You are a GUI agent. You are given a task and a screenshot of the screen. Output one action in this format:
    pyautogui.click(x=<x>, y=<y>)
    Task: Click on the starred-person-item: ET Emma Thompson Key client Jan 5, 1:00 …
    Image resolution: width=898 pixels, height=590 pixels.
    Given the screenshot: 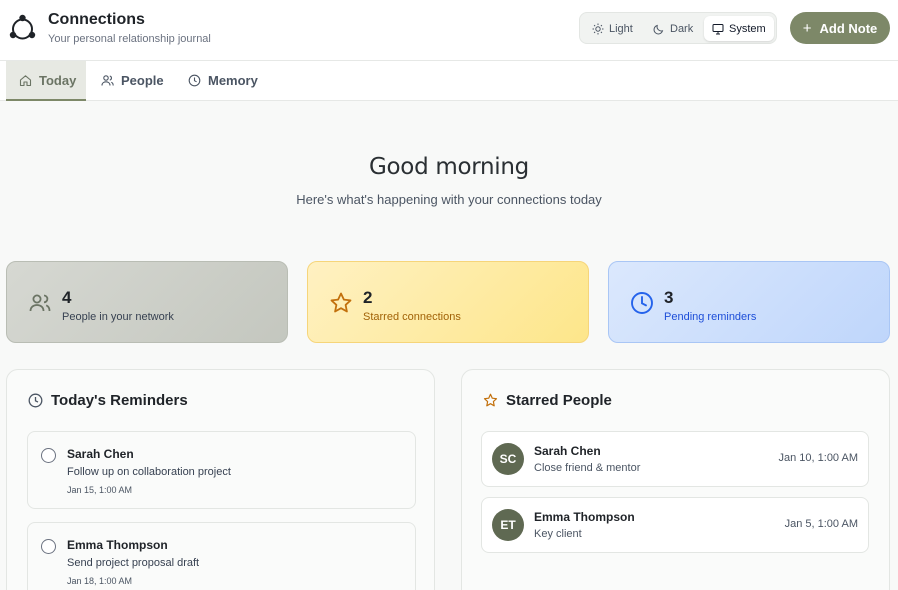 What is the action you would take?
    pyautogui.click(x=675, y=525)
    